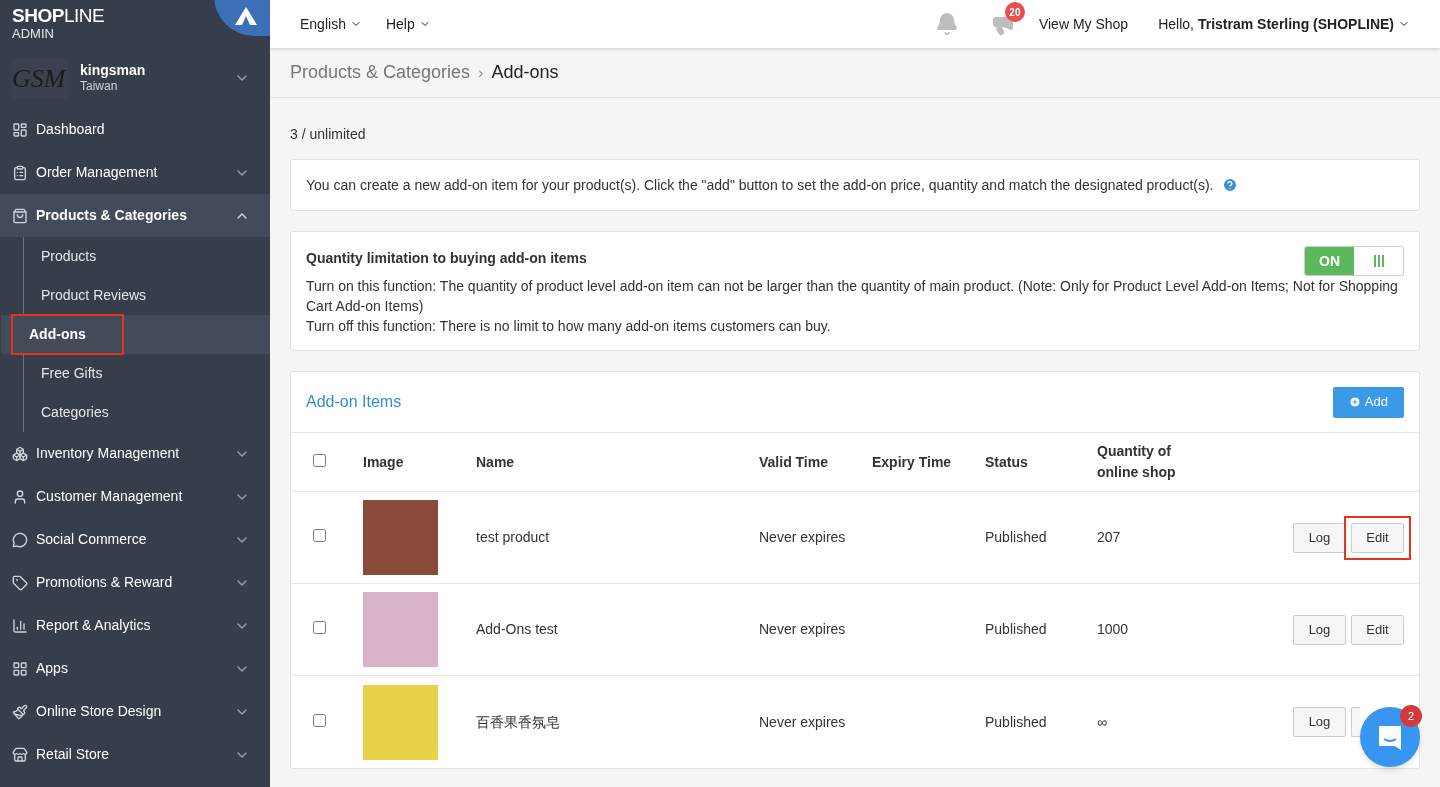 This screenshot has width=1440, height=787. What do you see at coordinates (20, 668) in the screenshot?
I see `grid-icon` at bounding box center [20, 668].